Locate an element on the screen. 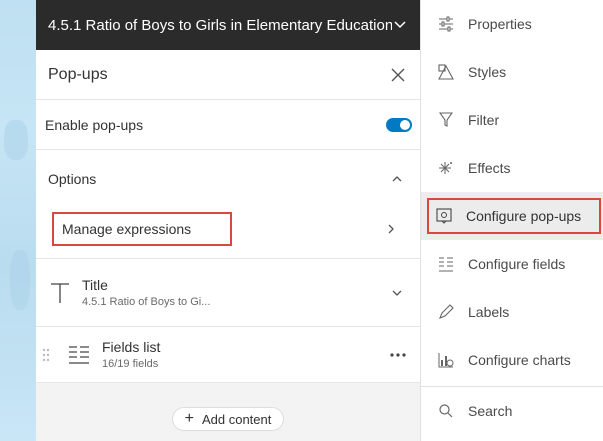 This screenshot has width=603, height=441. rail-item-label: Effects is located at coordinates (489, 168).